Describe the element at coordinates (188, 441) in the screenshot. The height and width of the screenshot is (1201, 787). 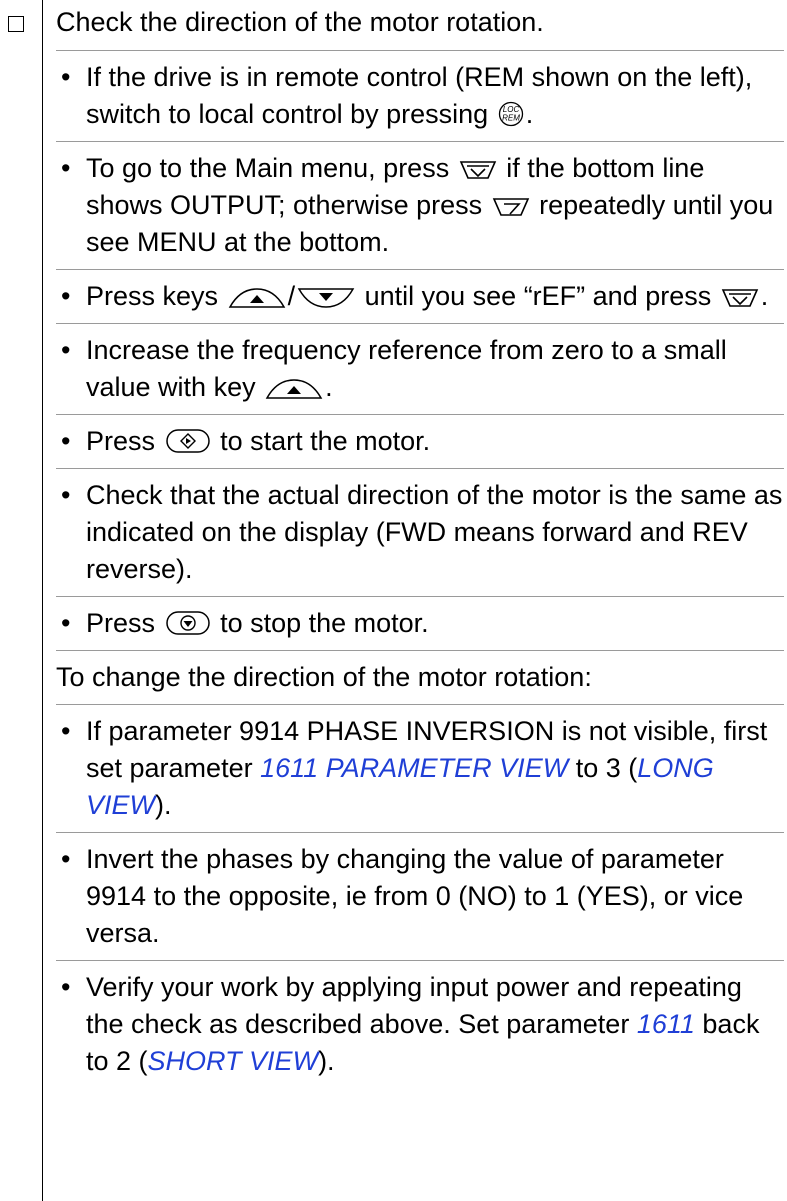
I see `start-key-icon` at that location.